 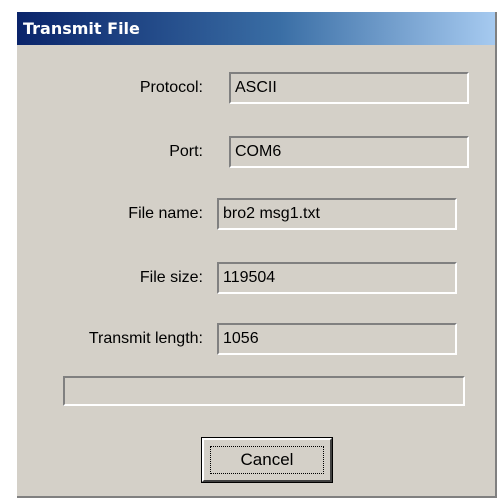 I want to click on transmit-length-field: 1056, so click(x=337, y=339).